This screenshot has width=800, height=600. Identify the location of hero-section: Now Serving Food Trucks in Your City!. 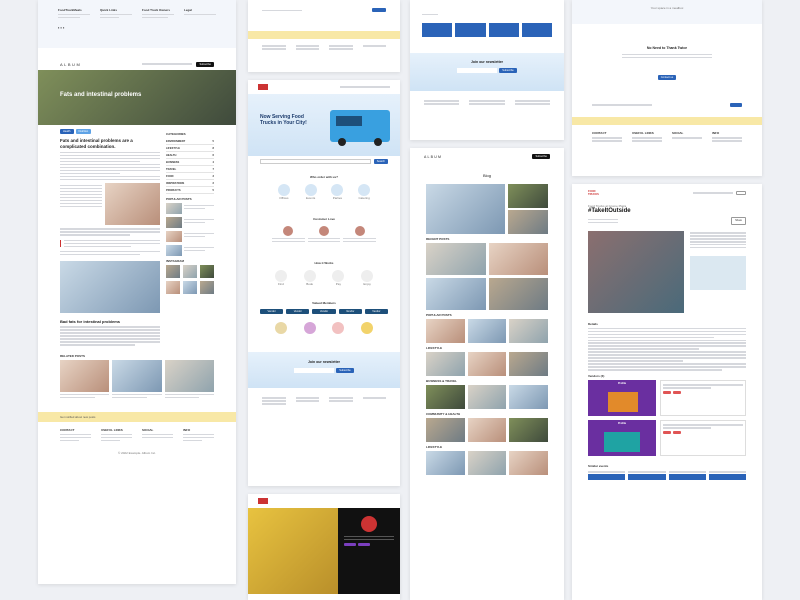
(324, 125).